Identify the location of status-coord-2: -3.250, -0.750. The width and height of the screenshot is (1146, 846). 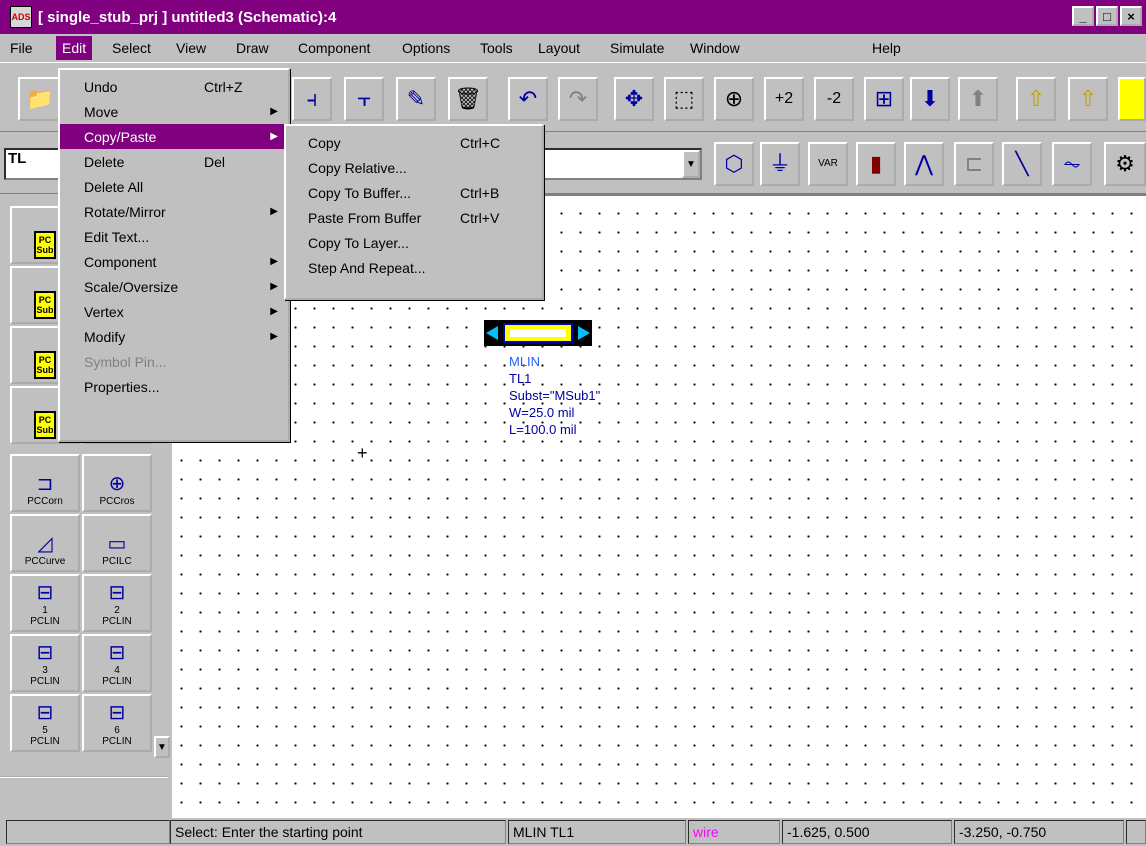
(1039, 832).